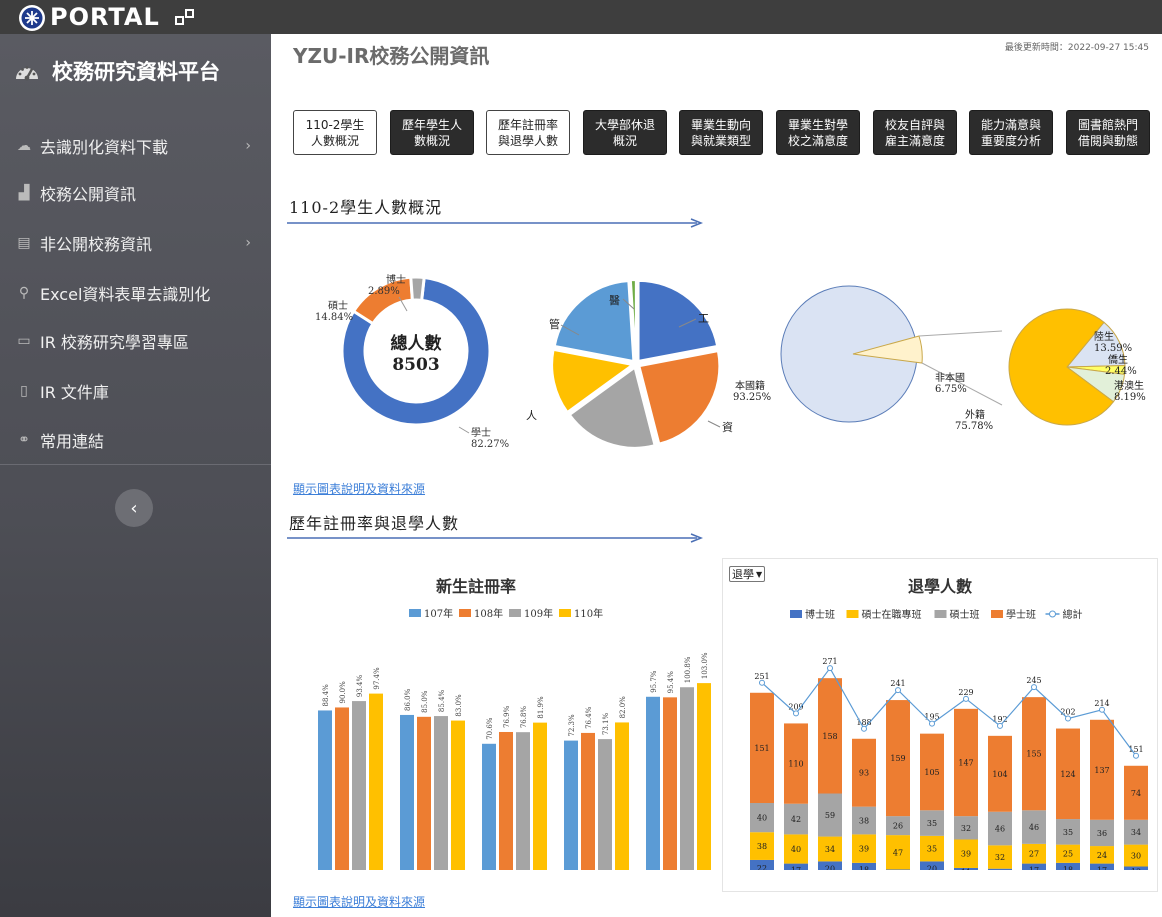 The height and width of the screenshot is (917, 1162). I want to click on tab-undergrad-suspension: 大學部休退概況, so click(625, 132).